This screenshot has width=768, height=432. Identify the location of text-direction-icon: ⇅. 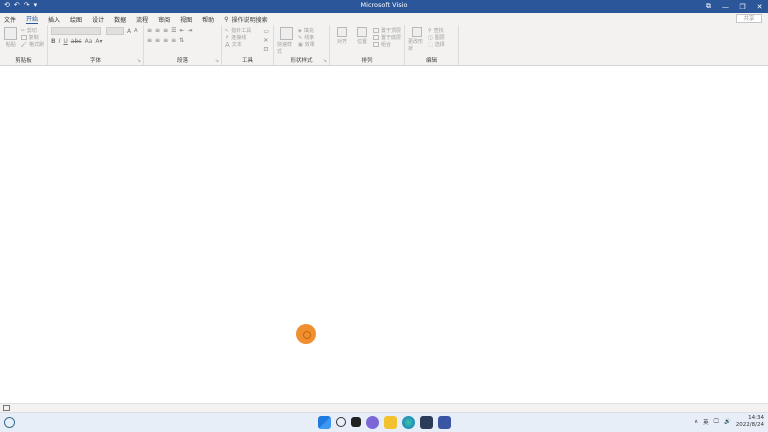
(181, 40).